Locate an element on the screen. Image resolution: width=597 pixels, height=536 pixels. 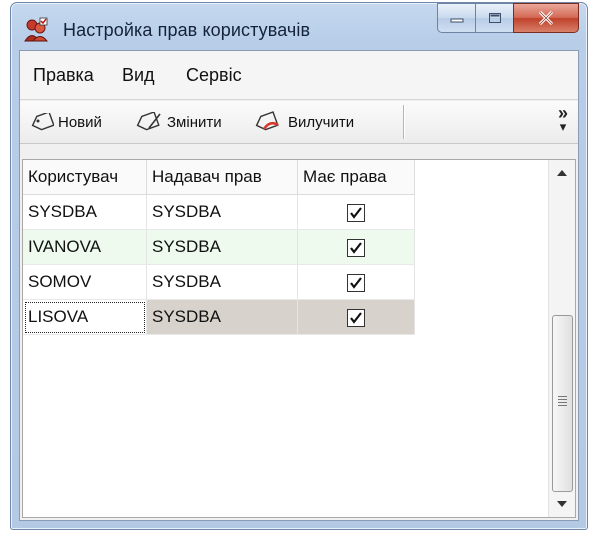
maximize-button is located at coordinates (494, 18).